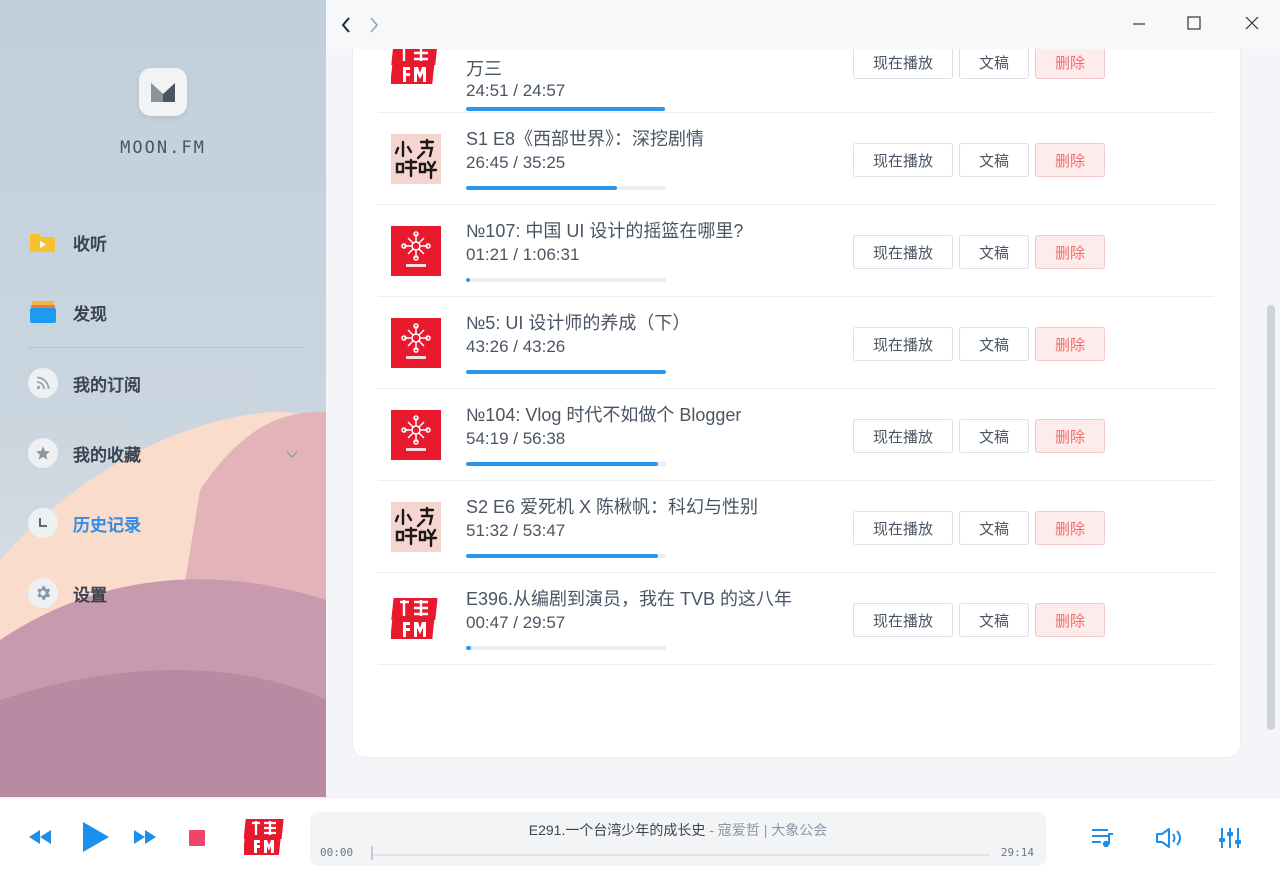  Describe the element at coordinates (605, 231) in the screenshot. I see `episode-title: №107: 中国 UI 设计的摇篮在哪里?` at that location.